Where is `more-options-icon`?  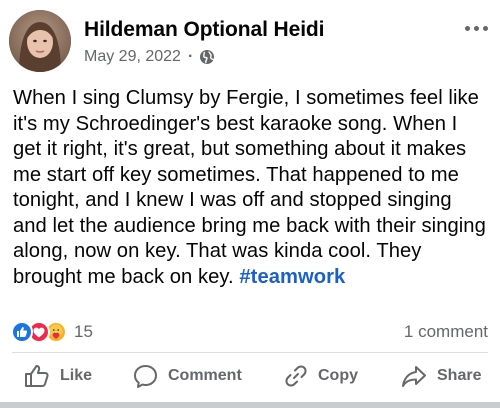
more-options-icon is located at coordinates (476, 28).